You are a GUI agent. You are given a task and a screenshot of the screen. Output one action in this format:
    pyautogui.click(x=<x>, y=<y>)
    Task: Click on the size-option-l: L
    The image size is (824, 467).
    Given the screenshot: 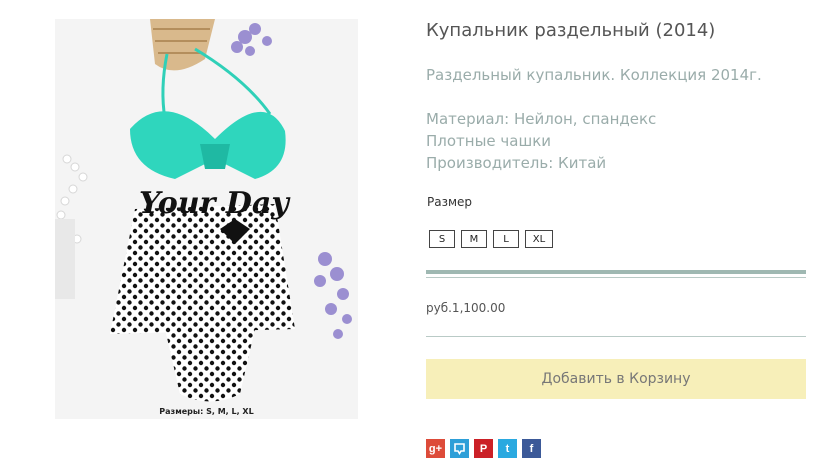 What is the action you would take?
    pyautogui.click(x=506, y=239)
    